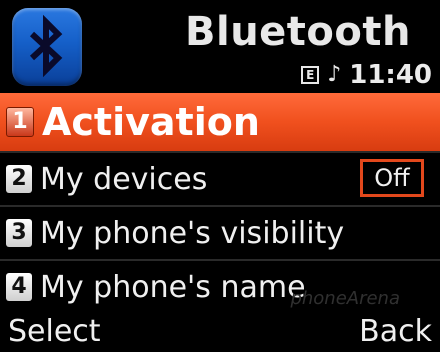  Describe the element at coordinates (124, 179) in the screenshot. I see `menu-item-label: My devices` at that location.